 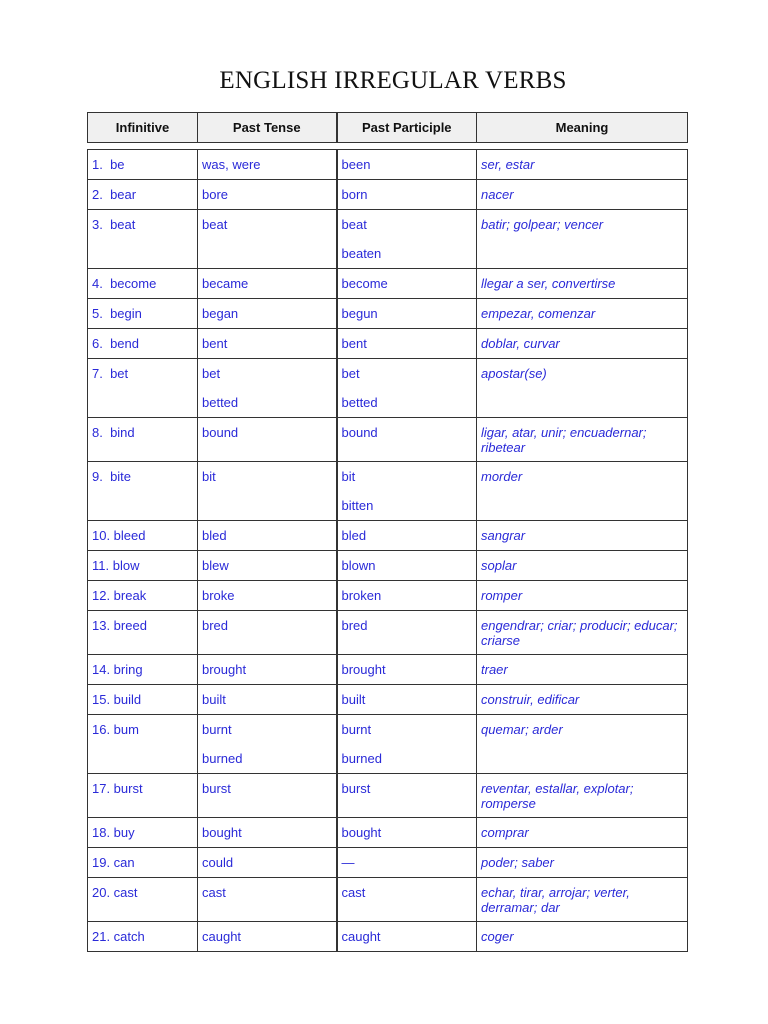 I want to click on meaning-cell: nacer, so click(x=582, y=194).